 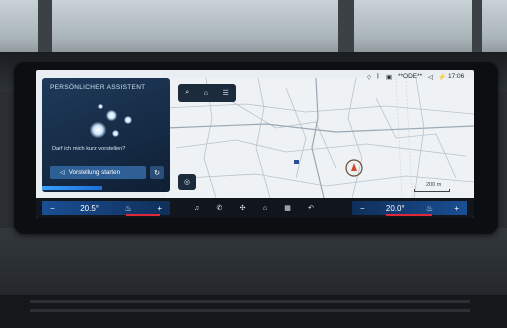 I want to click on compass-icon: ◎, so click(x=187, y=182).